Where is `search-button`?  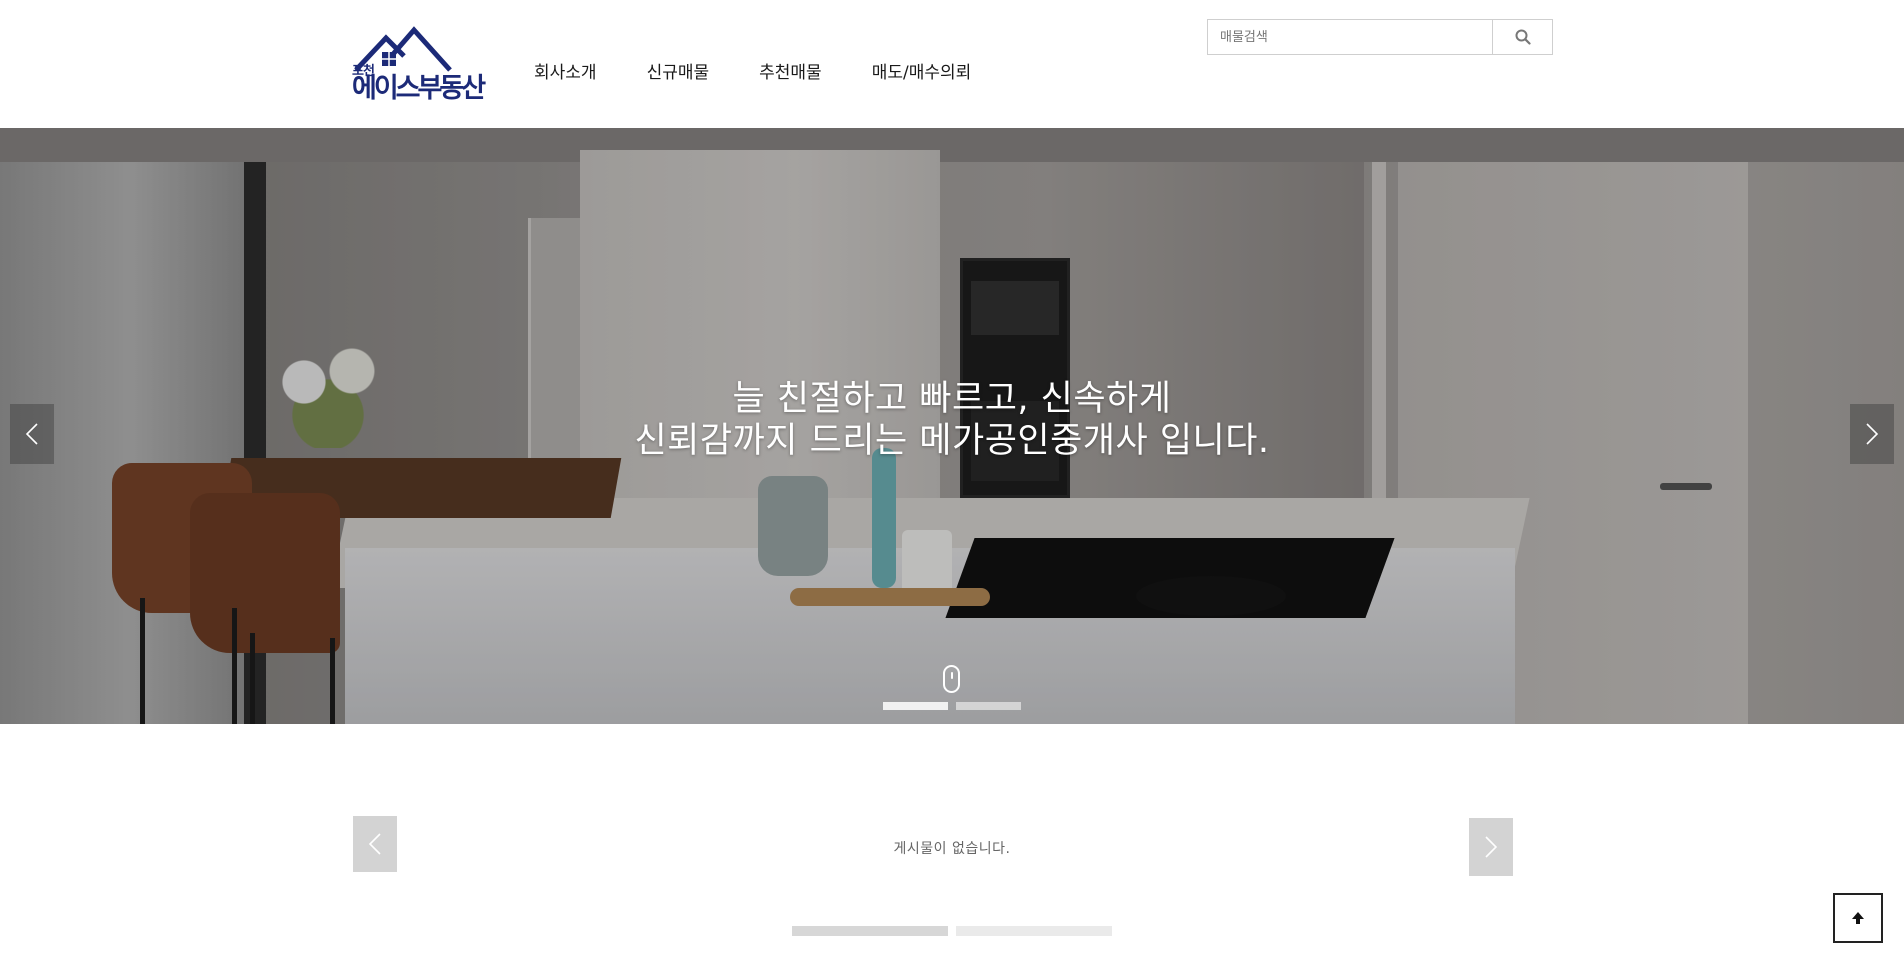 search-button is located at coordinates (1522, 37).